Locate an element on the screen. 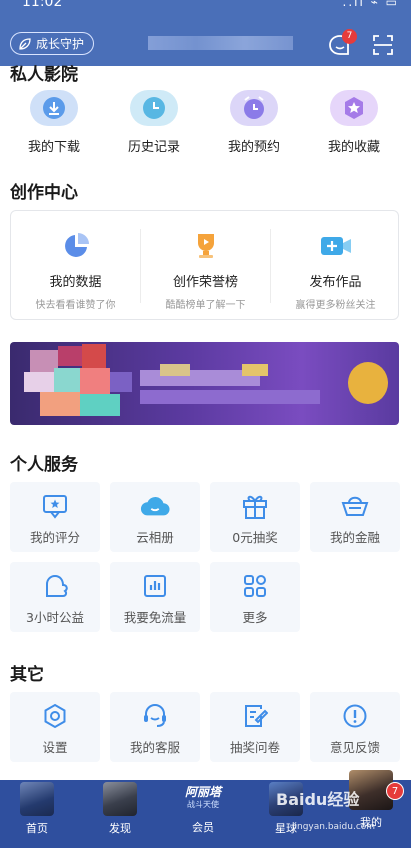 The width and height of the screenshot is (411, 848). camera-add-icon is located at coordinates (336, 246).